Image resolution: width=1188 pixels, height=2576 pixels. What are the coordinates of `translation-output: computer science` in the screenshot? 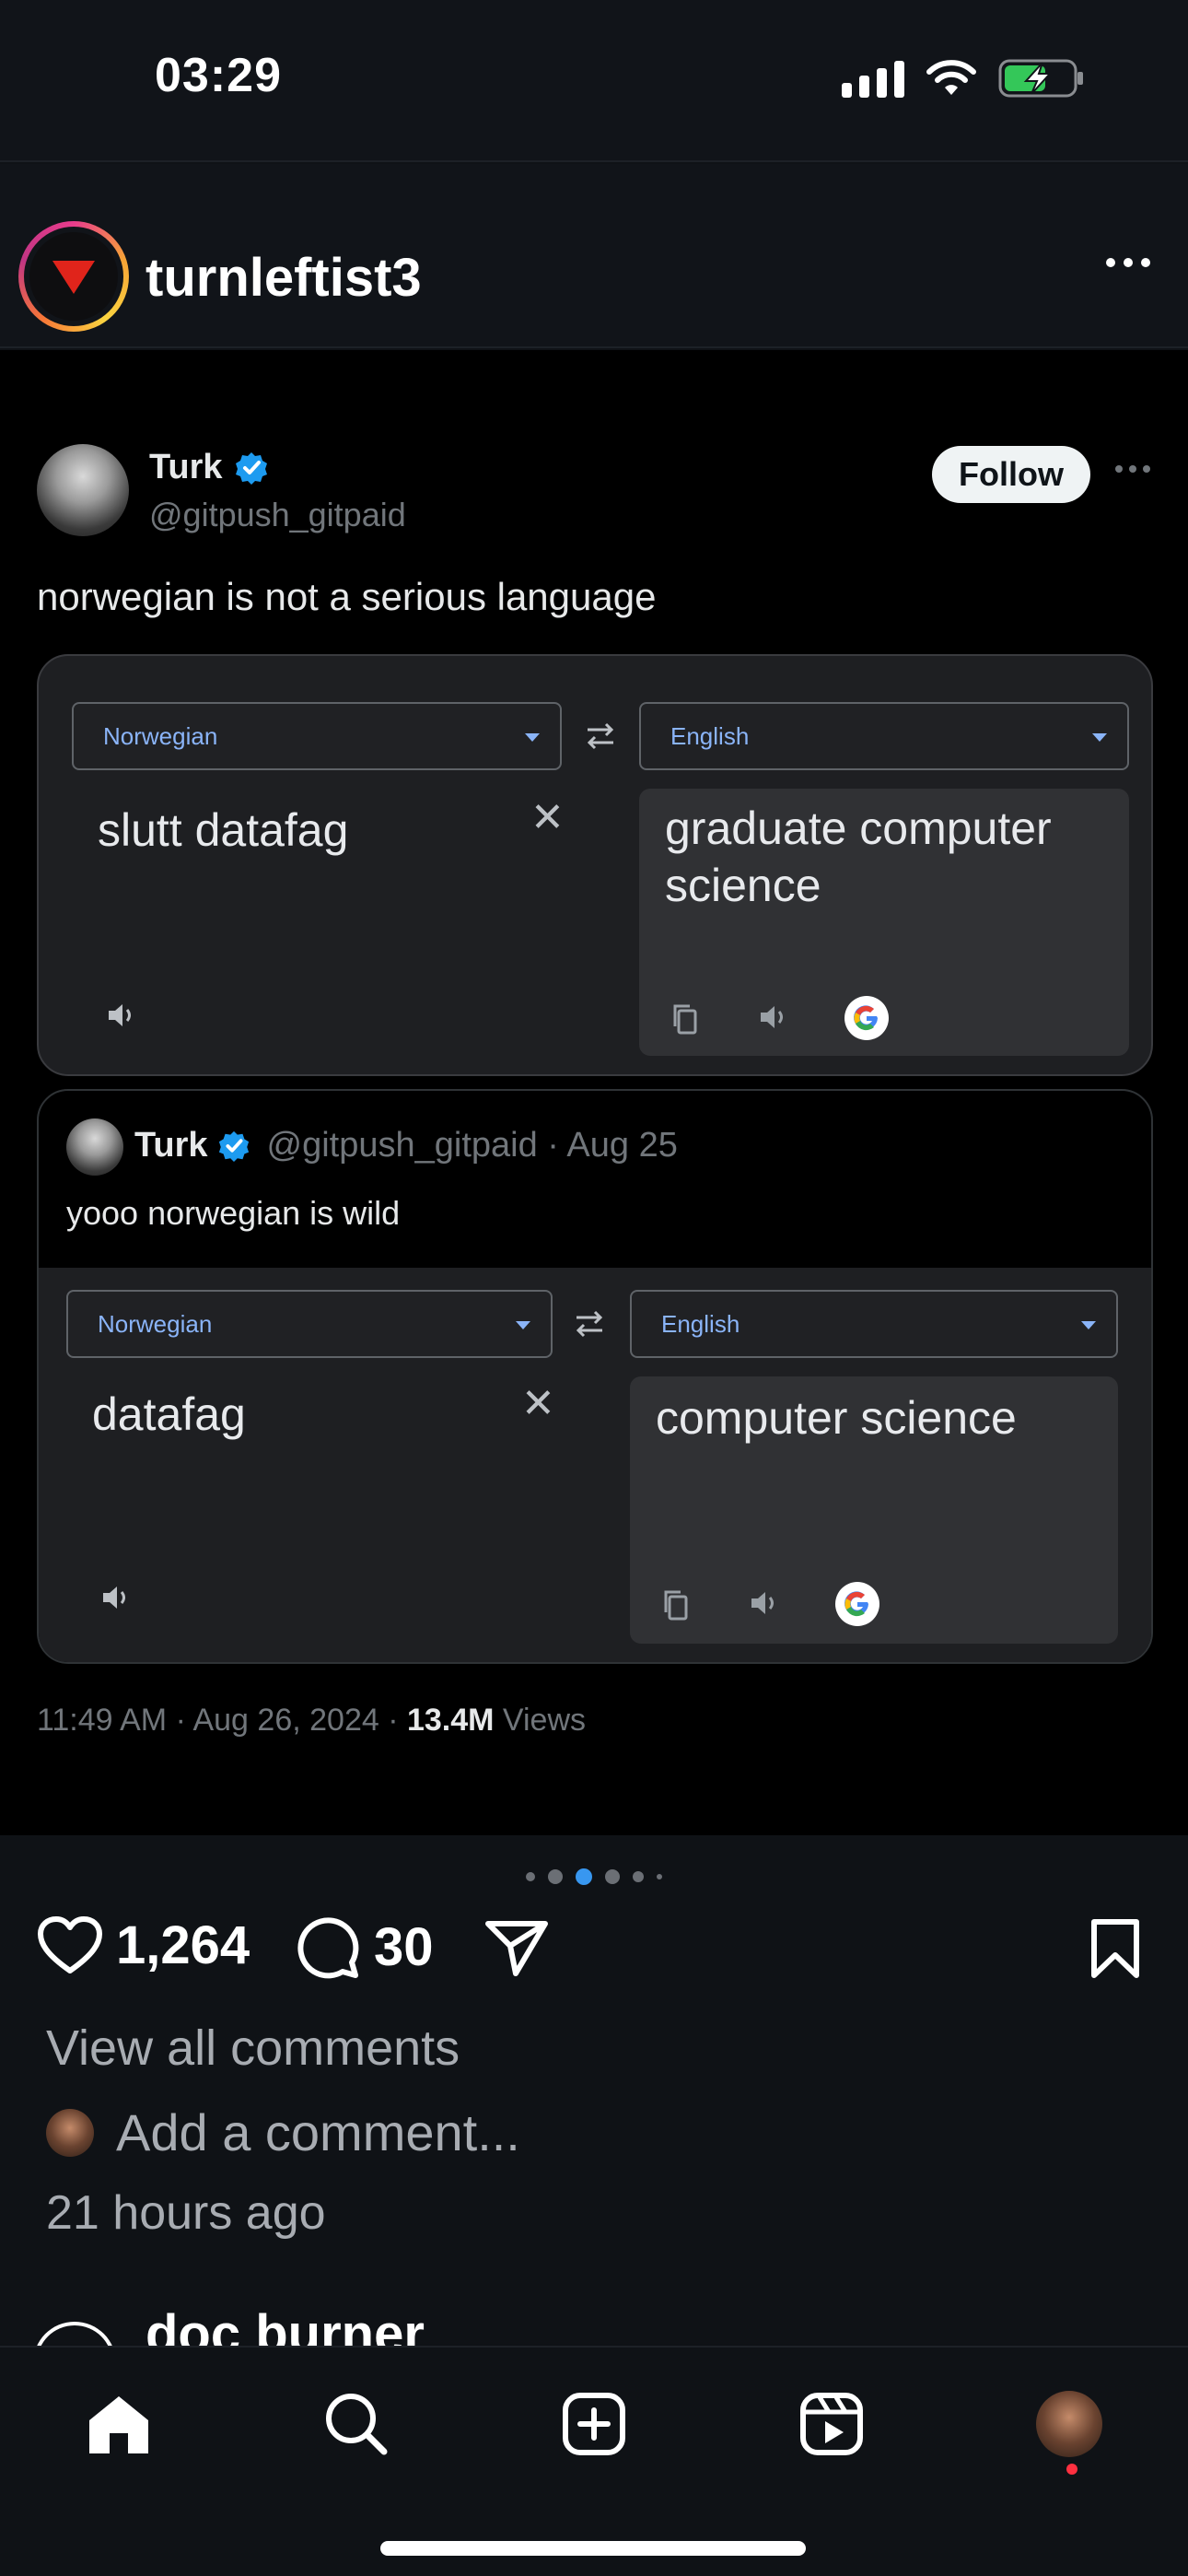 It's located at (874, 1510).